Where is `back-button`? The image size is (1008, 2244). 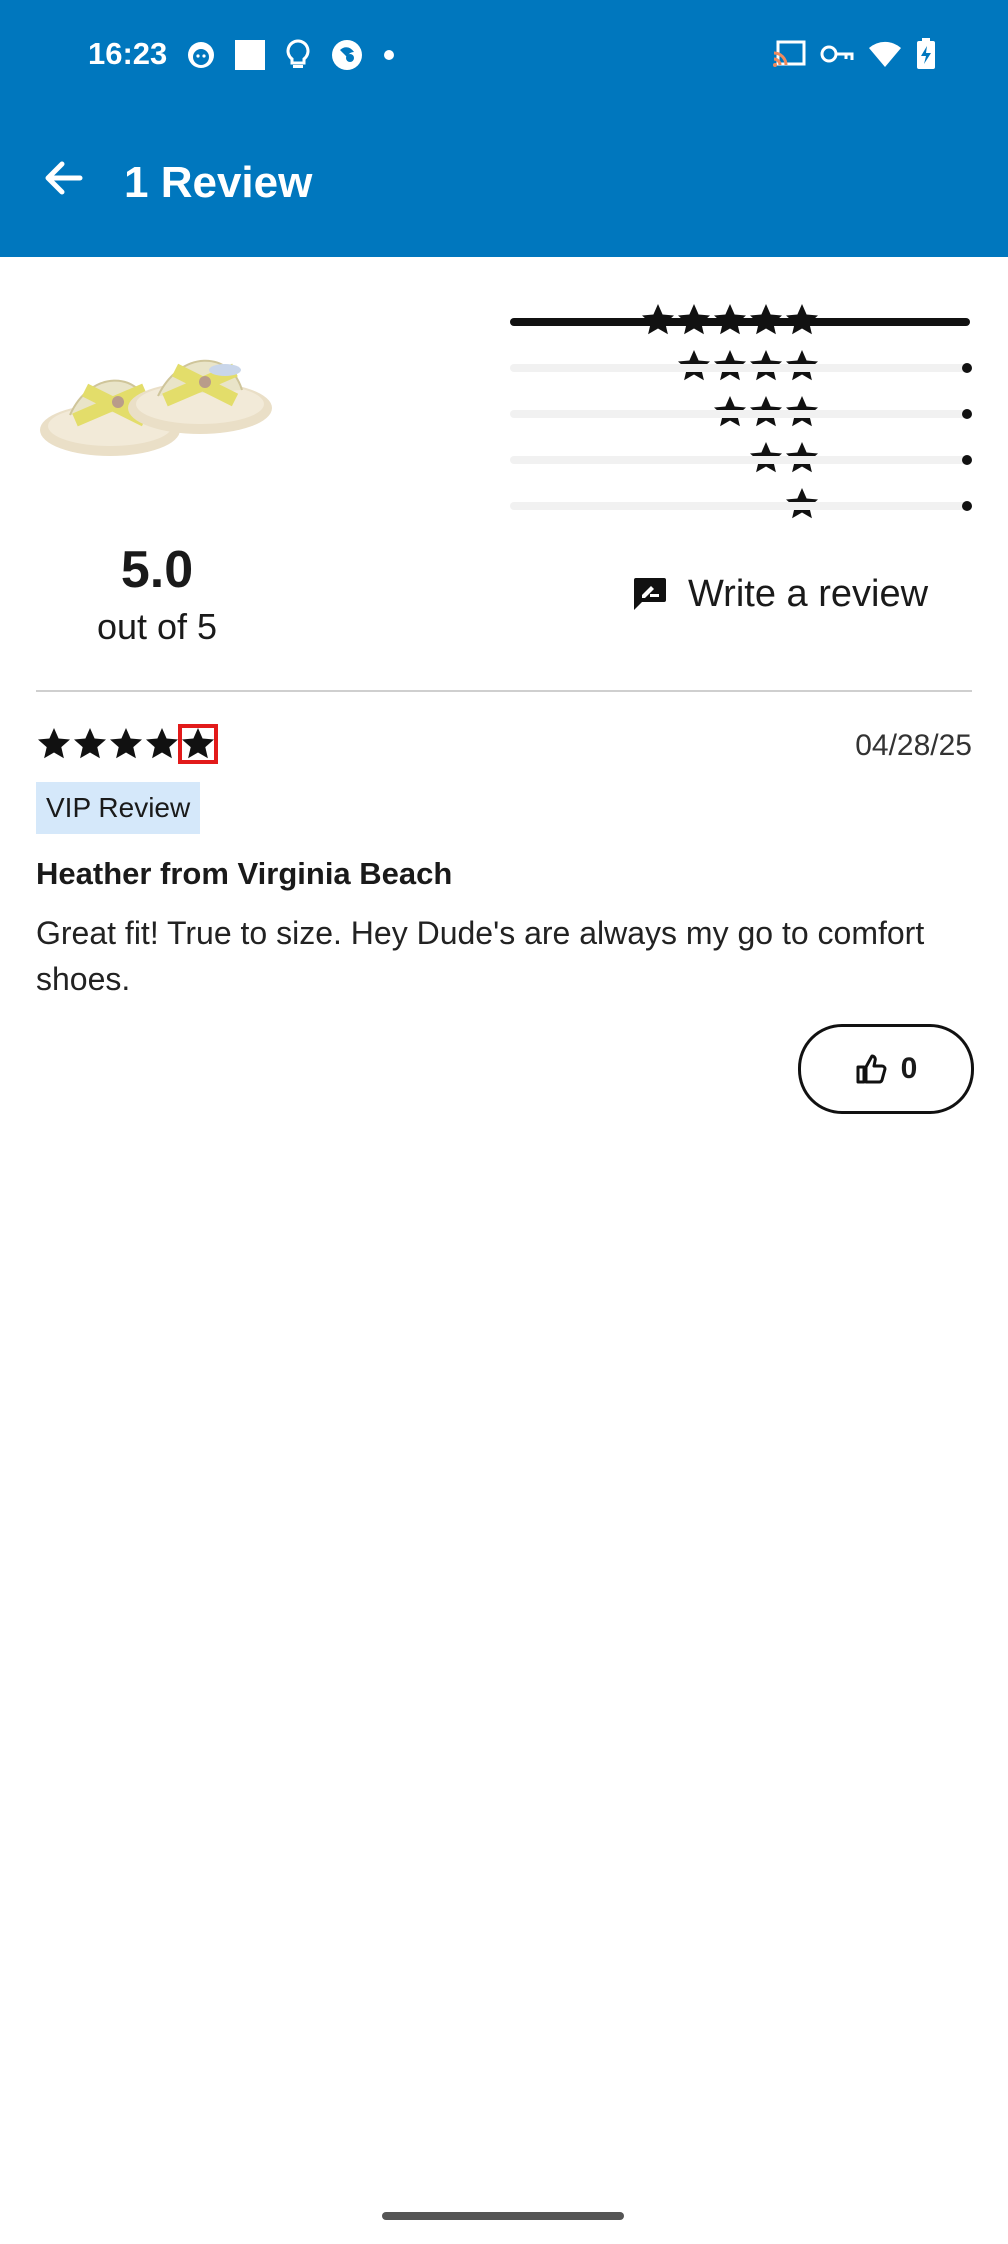 back-button is located at coordinates (64, 178).